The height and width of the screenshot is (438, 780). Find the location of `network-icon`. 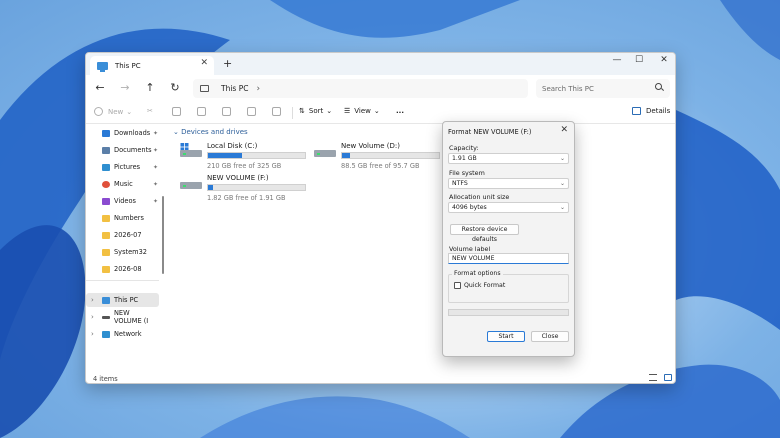

network-icon is located at coordinates (106, 334).